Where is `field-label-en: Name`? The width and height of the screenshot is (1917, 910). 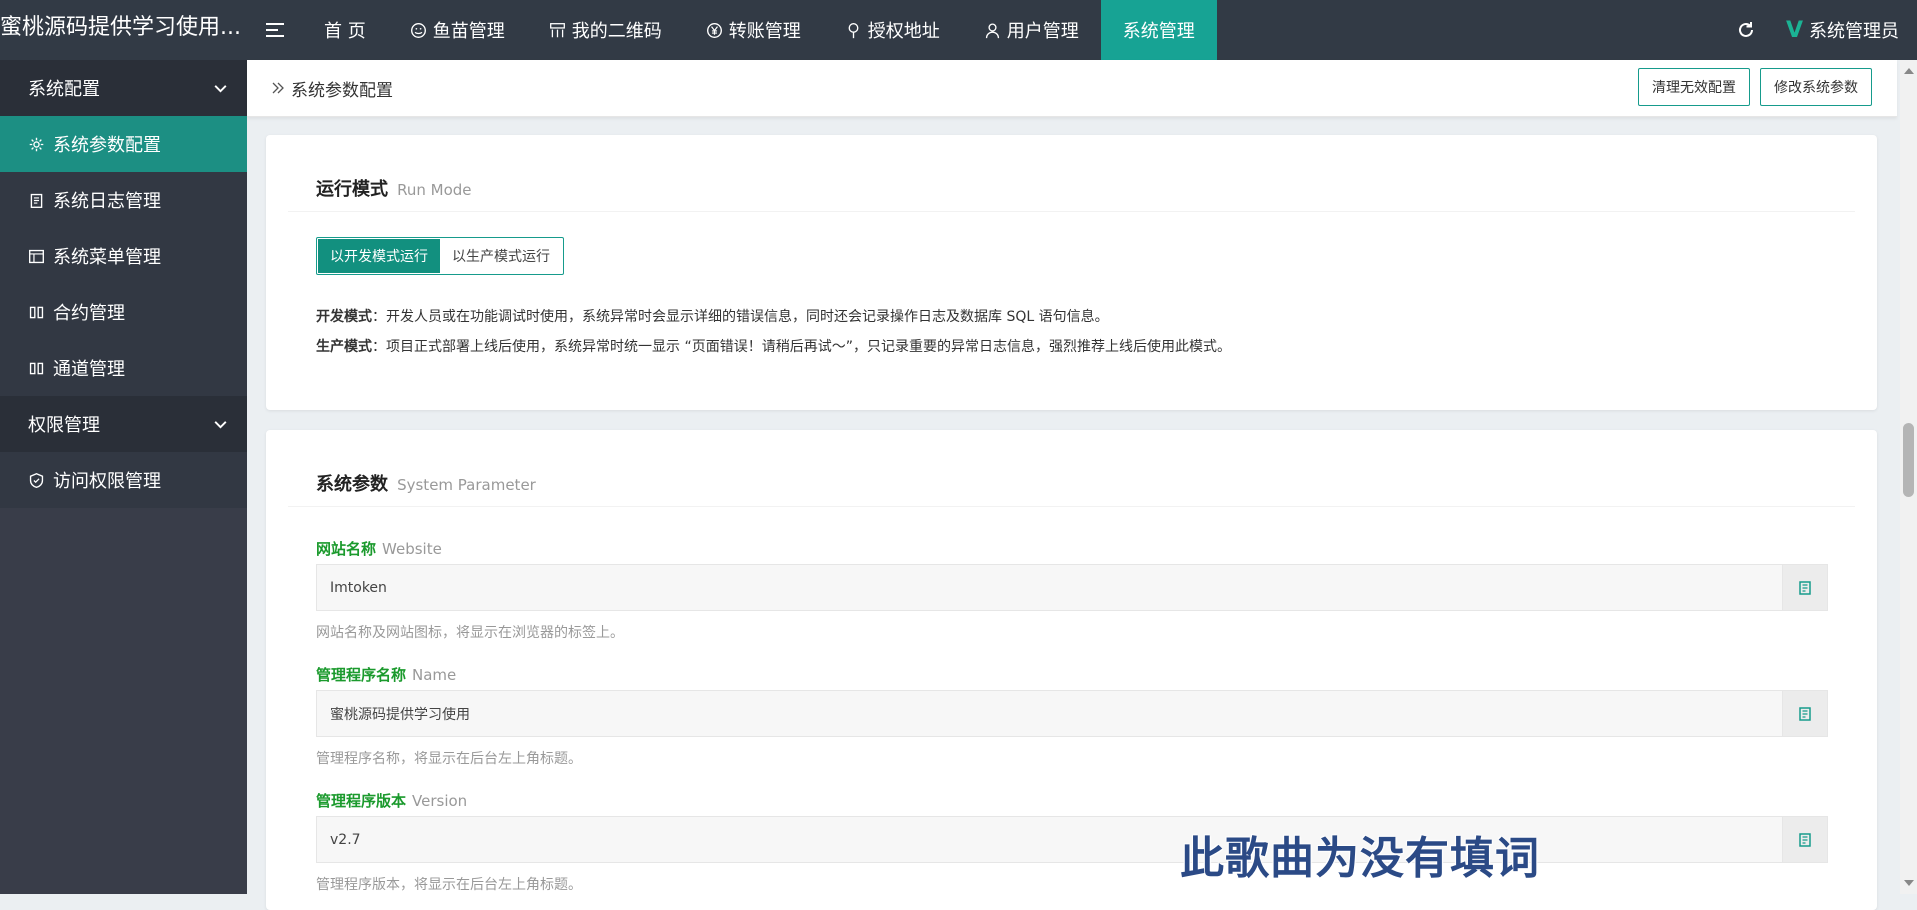
field-label-en: Name is located at coordinates (434, 675).